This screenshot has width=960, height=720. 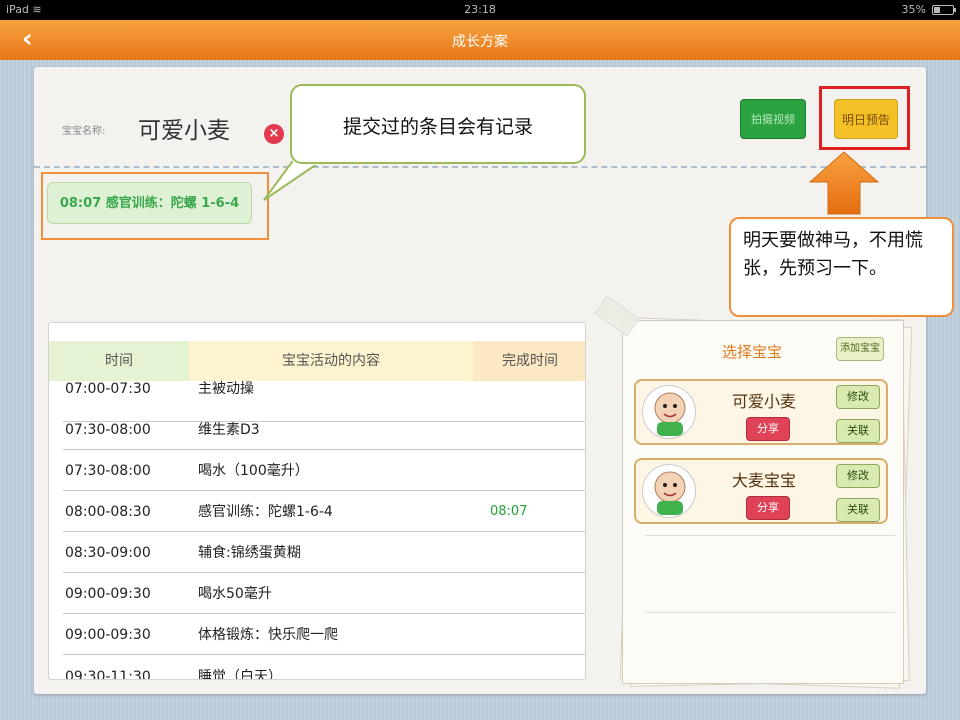 I want to click on baby-card: 大麦宝宝 分享 修改 关联, so click(x=761, y=491).